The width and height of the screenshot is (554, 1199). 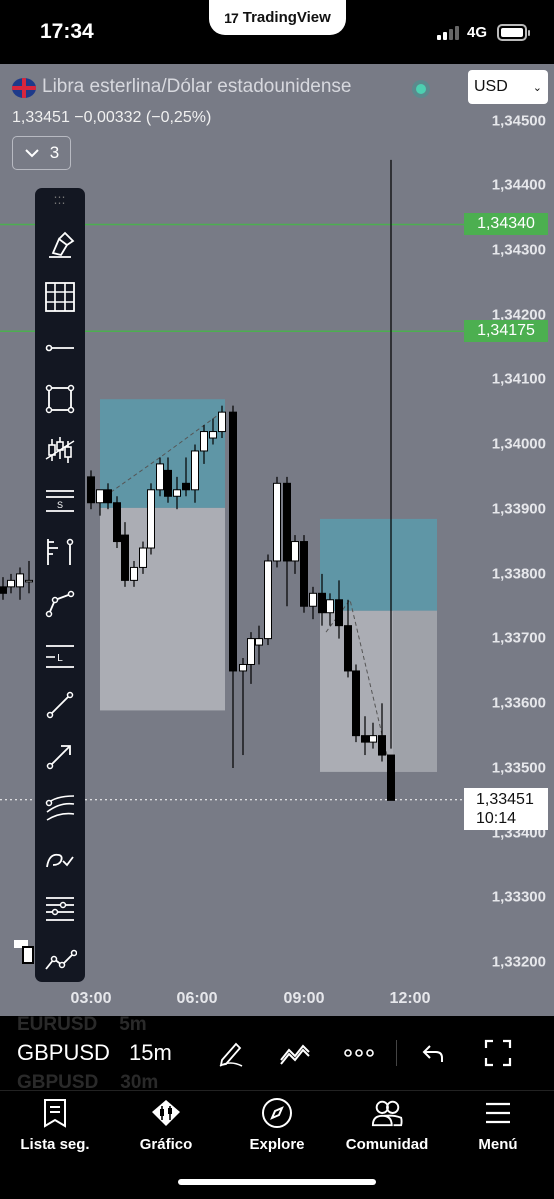 I want to click on horizontal-lines-icon, so click(x=60, y=909).